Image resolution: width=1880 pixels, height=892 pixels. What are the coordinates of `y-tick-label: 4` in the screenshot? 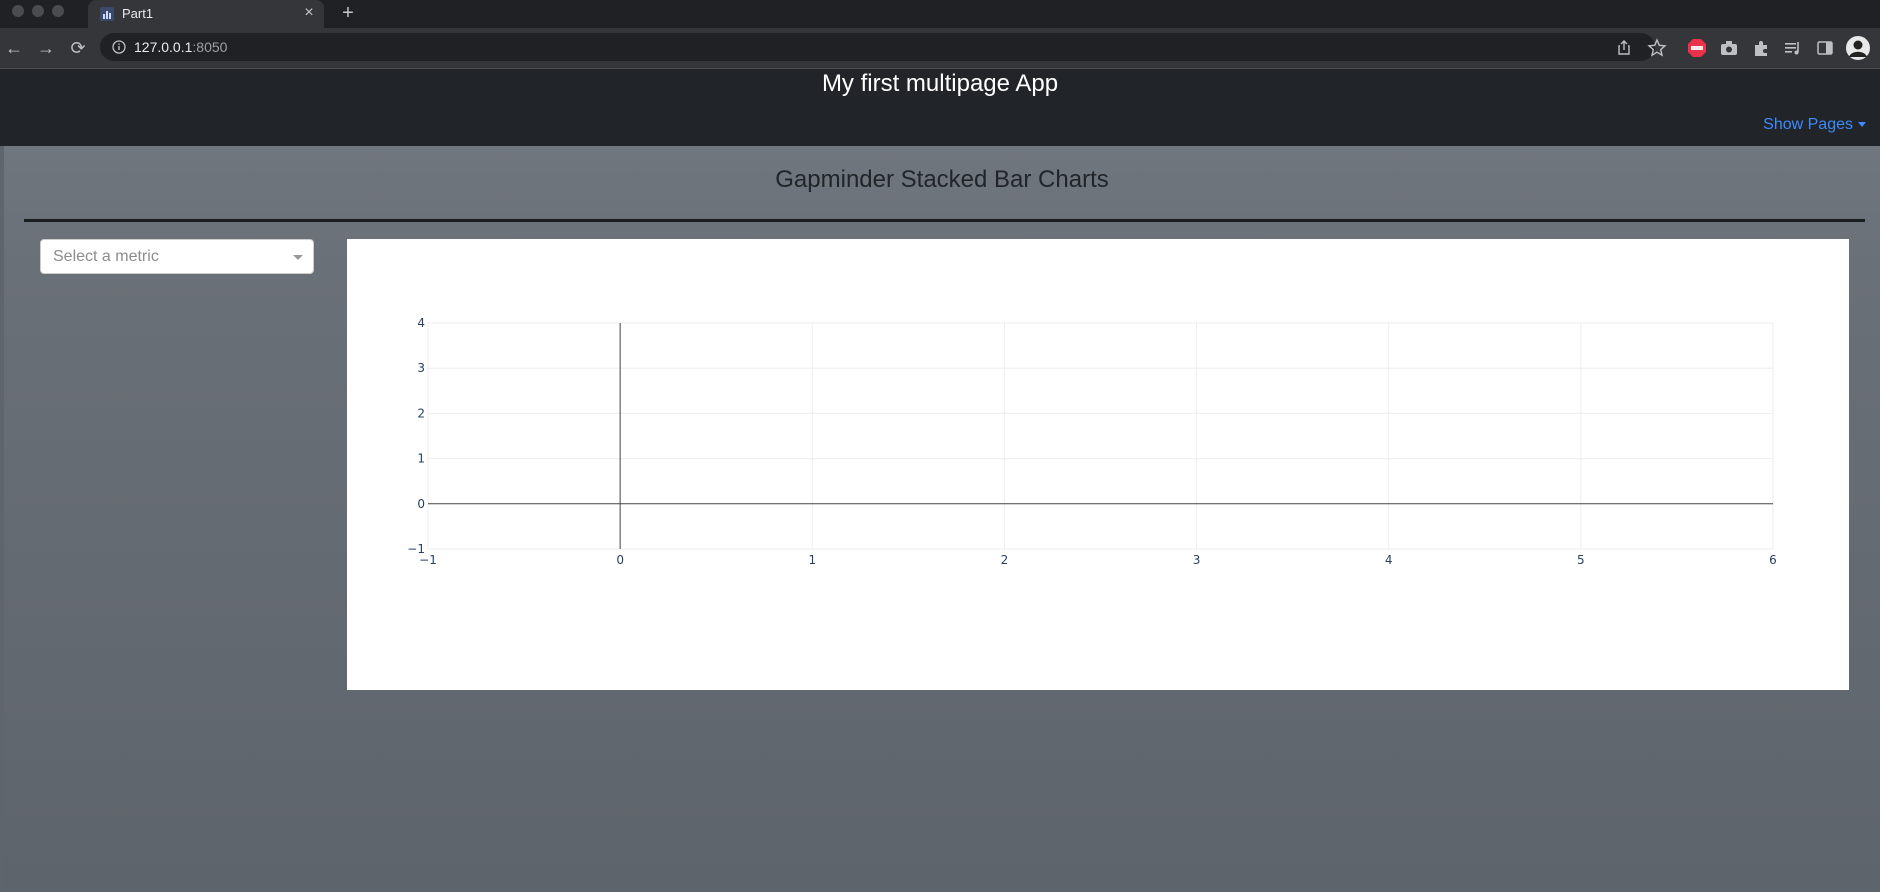 It's located at (421, 323).